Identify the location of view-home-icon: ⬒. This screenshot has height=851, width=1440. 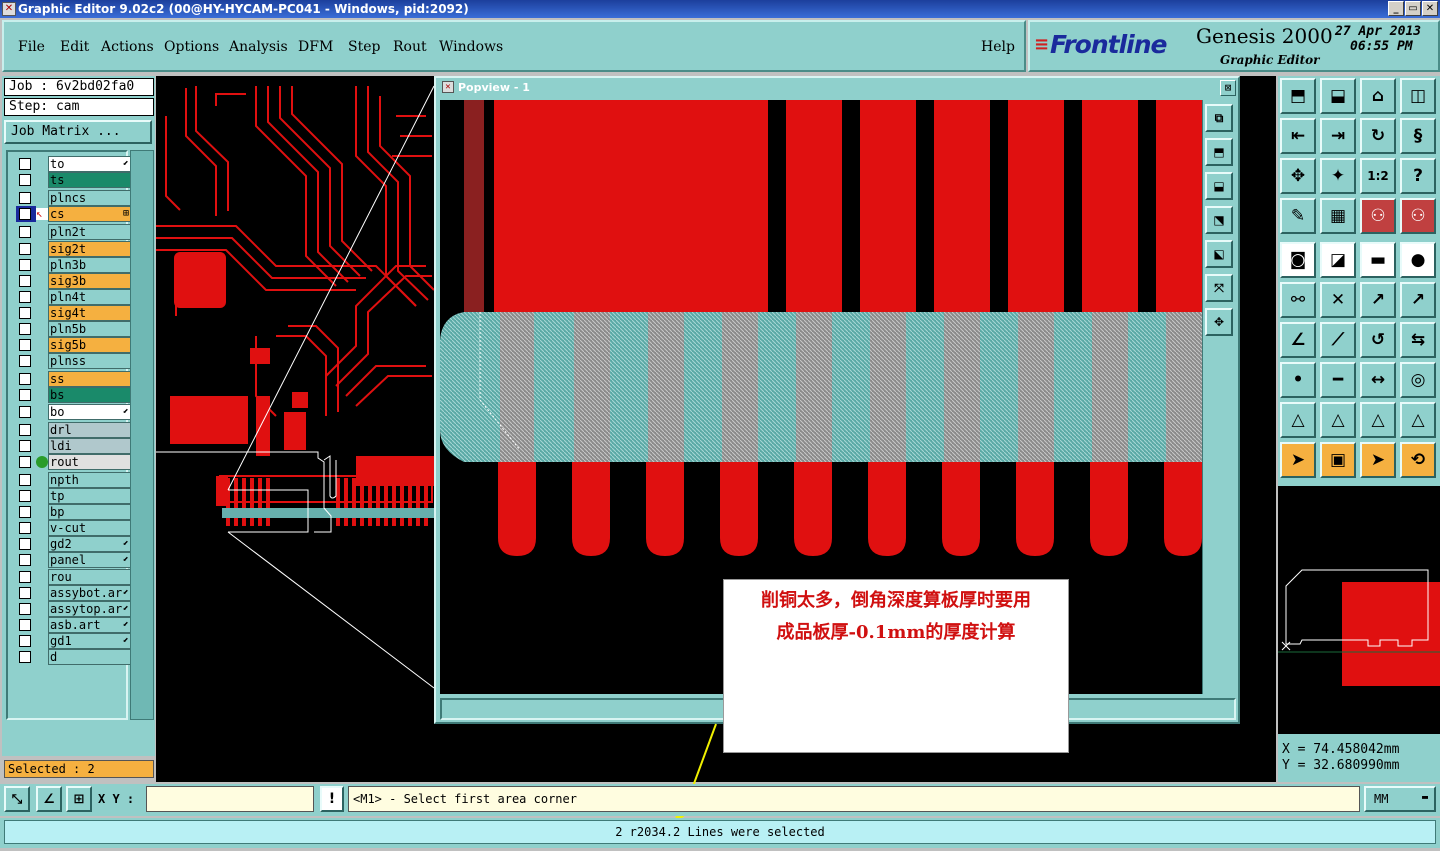
(1298, 96).